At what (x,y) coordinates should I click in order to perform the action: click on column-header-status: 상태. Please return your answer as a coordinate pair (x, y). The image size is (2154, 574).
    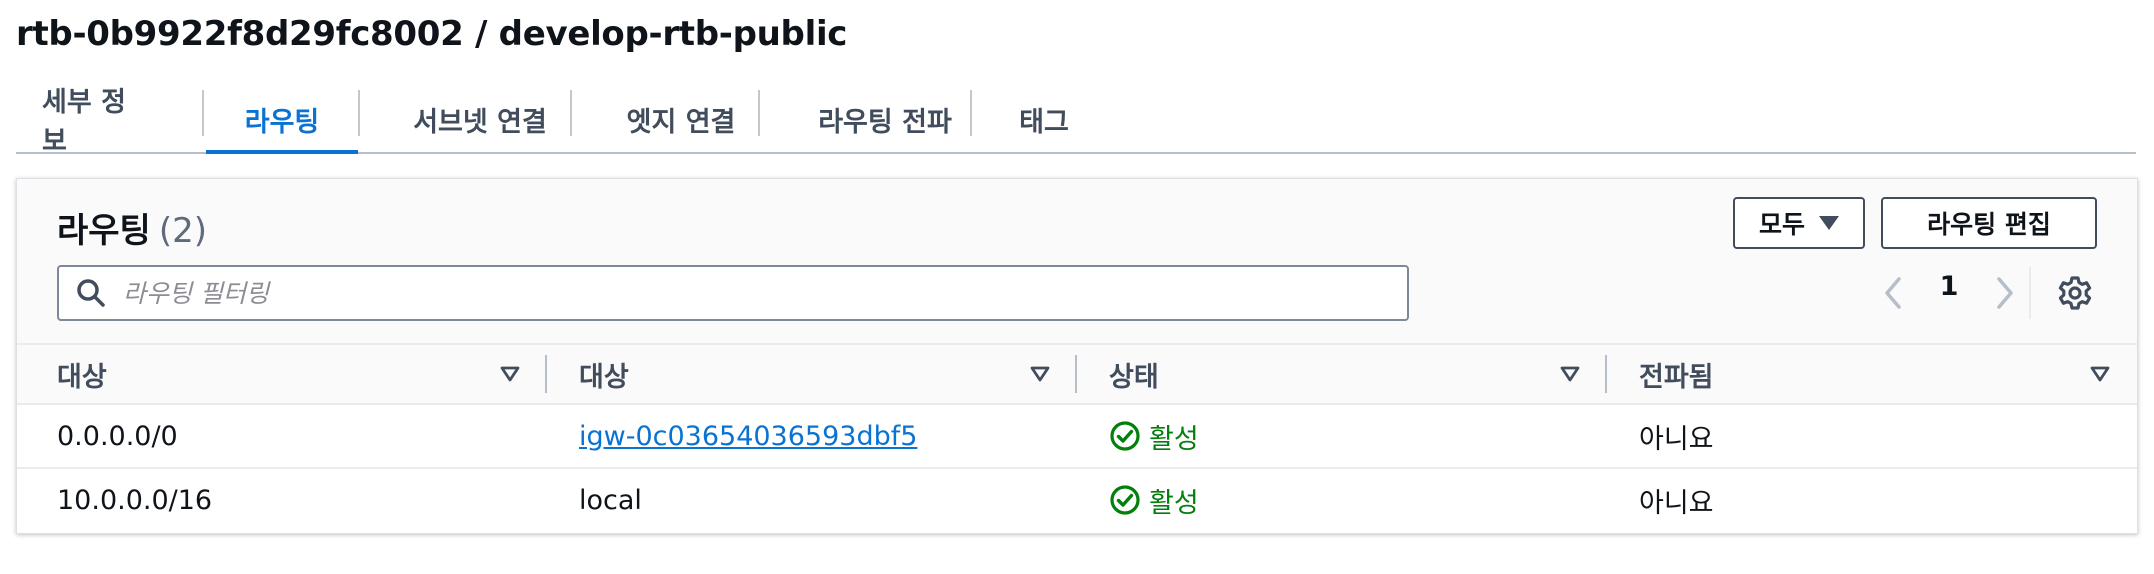
    Looking at the image, I should click on (1134, 374).